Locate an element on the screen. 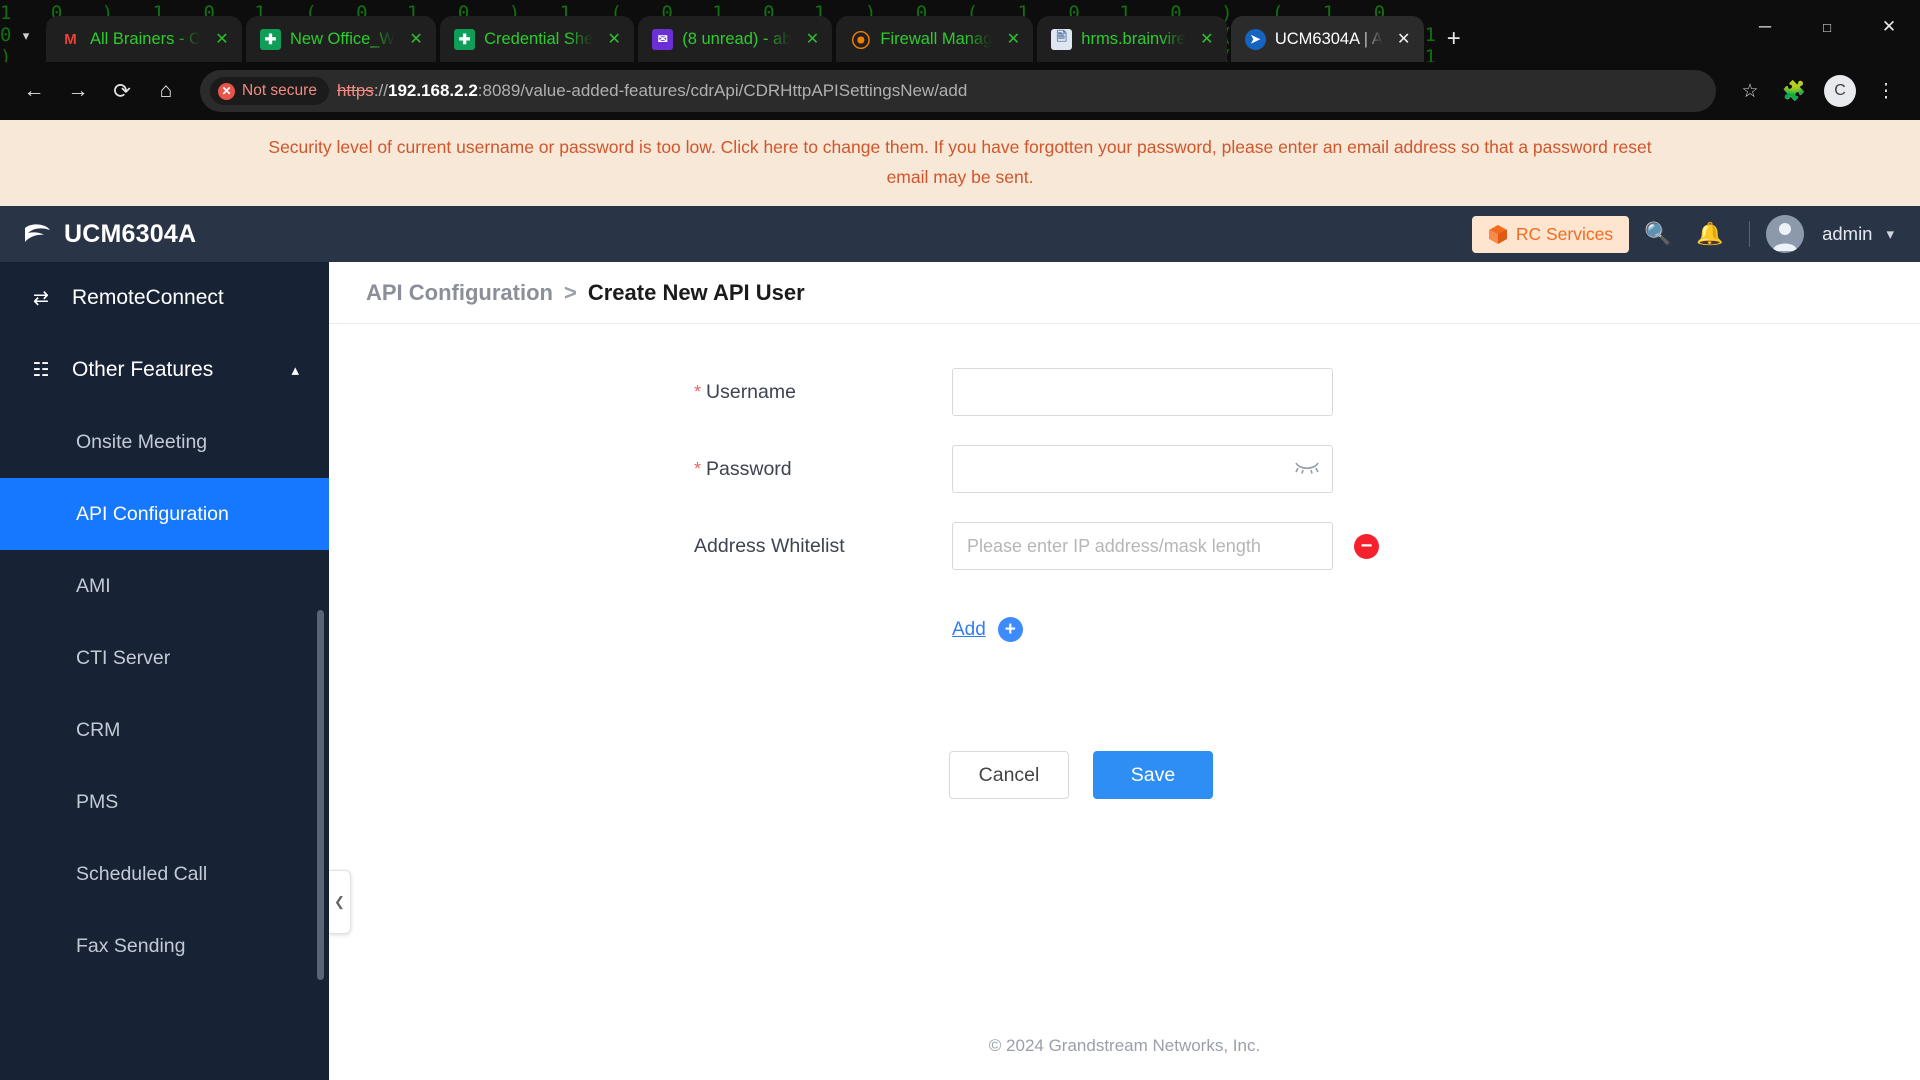 This screenshot has height=1080, width=1920. bookmark-button: ☆ is located at coordinates (1750, 91).